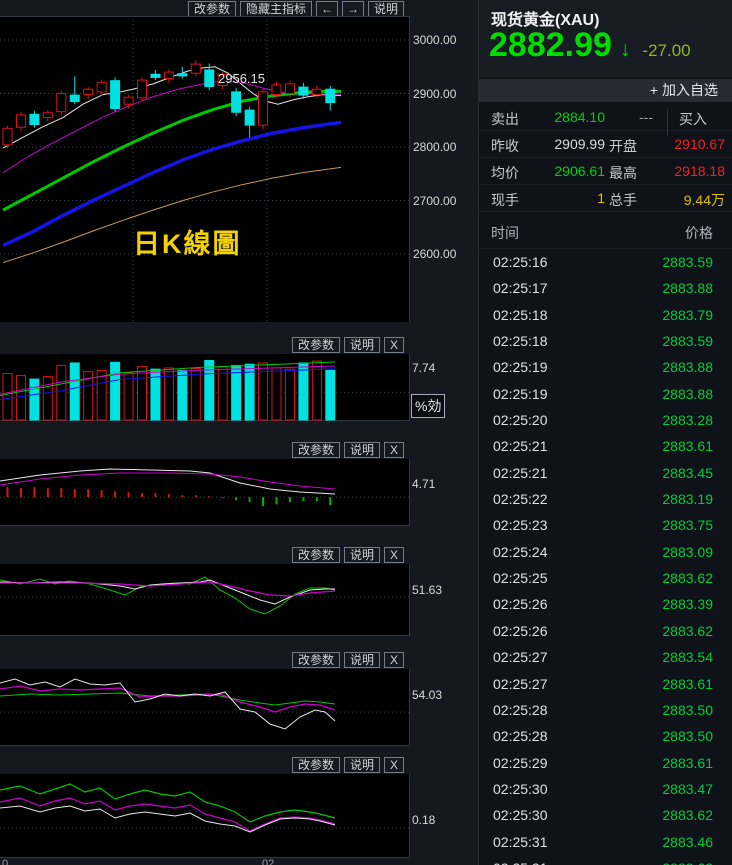 The height and width of the screenshot is (865, 732). Describe the element at coordinates (435, 201) in the screenshot. I see `price-axis-label: 2700.00` at that location.